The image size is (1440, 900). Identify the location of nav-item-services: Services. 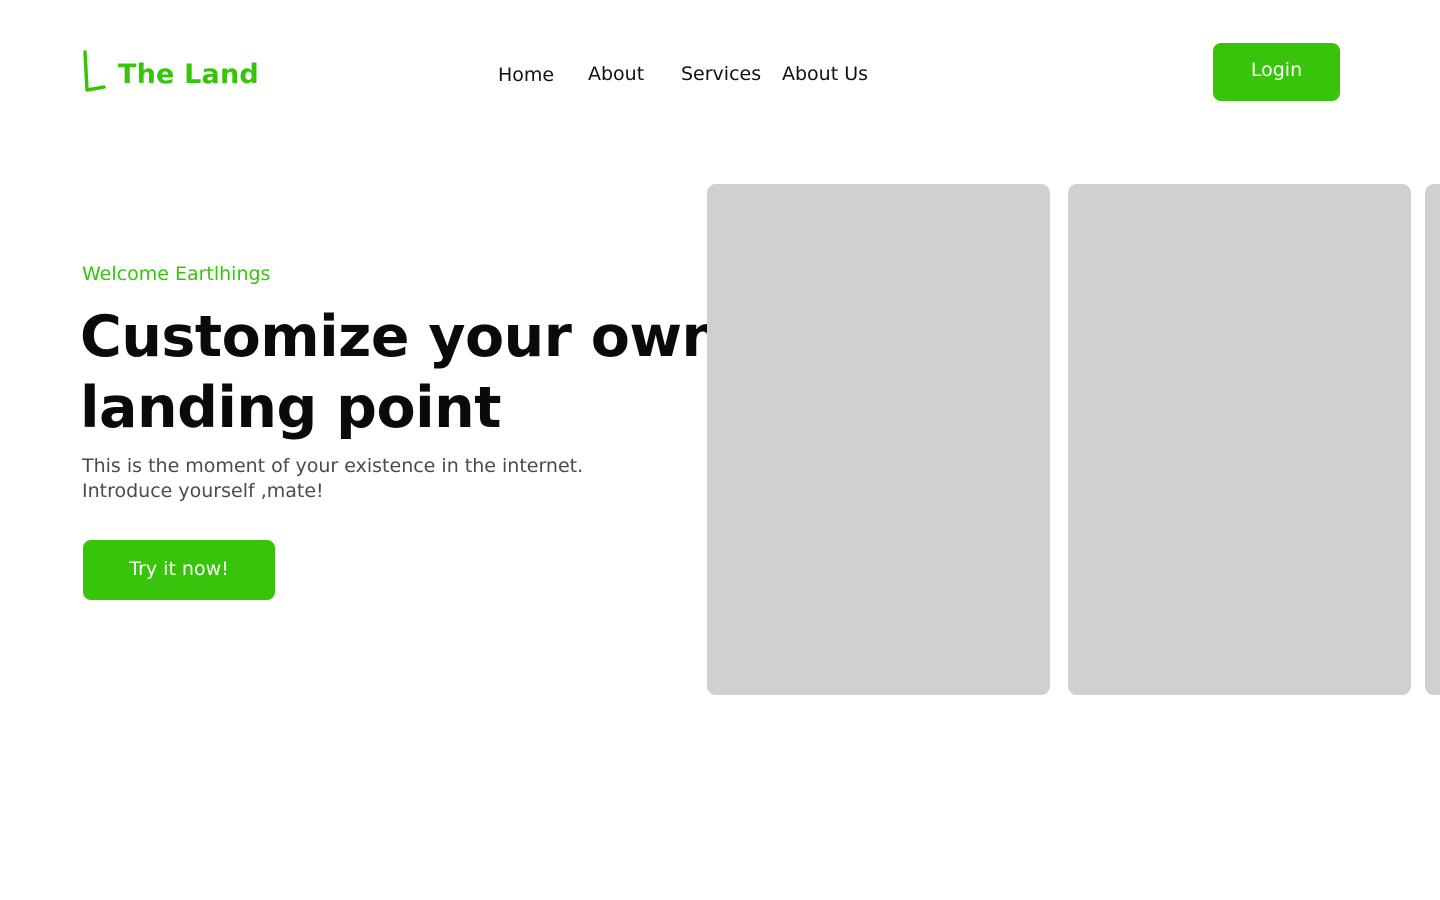
(721, 74).